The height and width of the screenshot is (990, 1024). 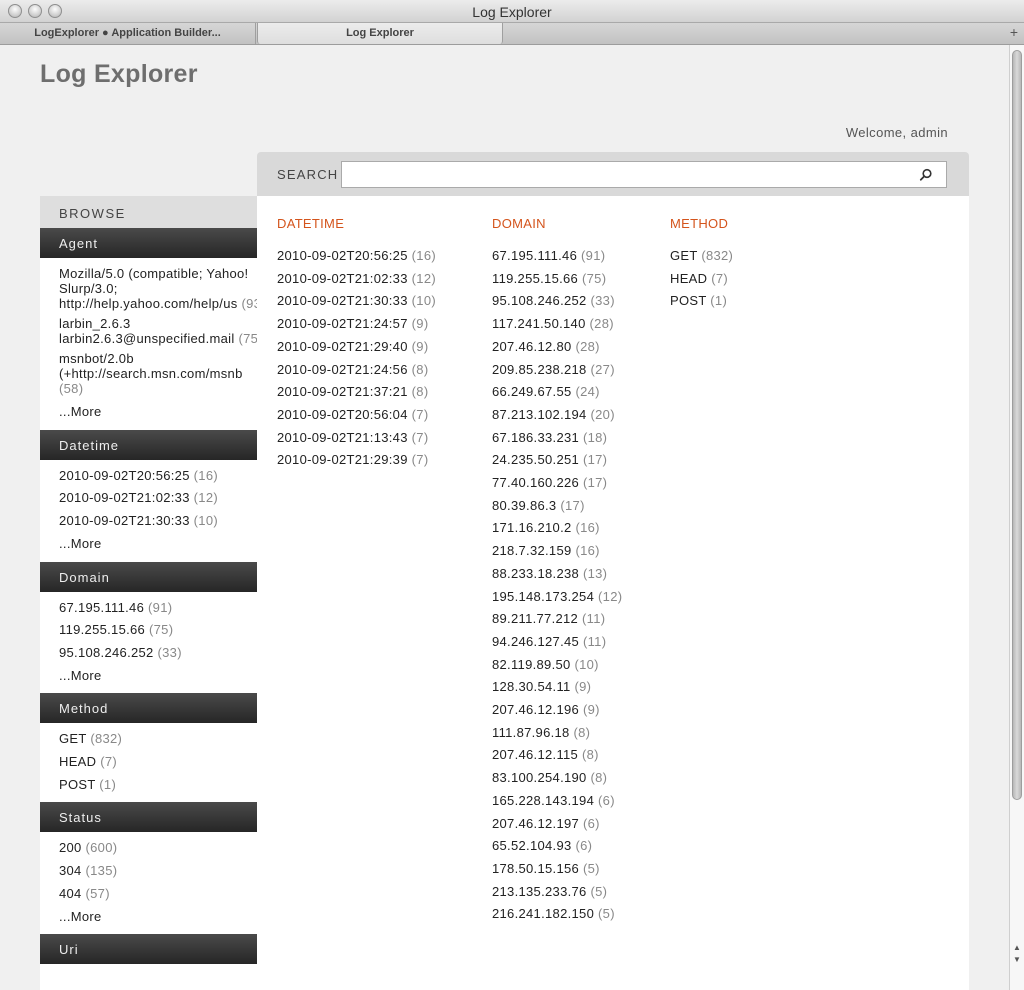 What do you see at coordinates (557, 574) in the screenshot?
I see `result-item: 88.233.18.238 (13)` at bounding box center [557, 574].